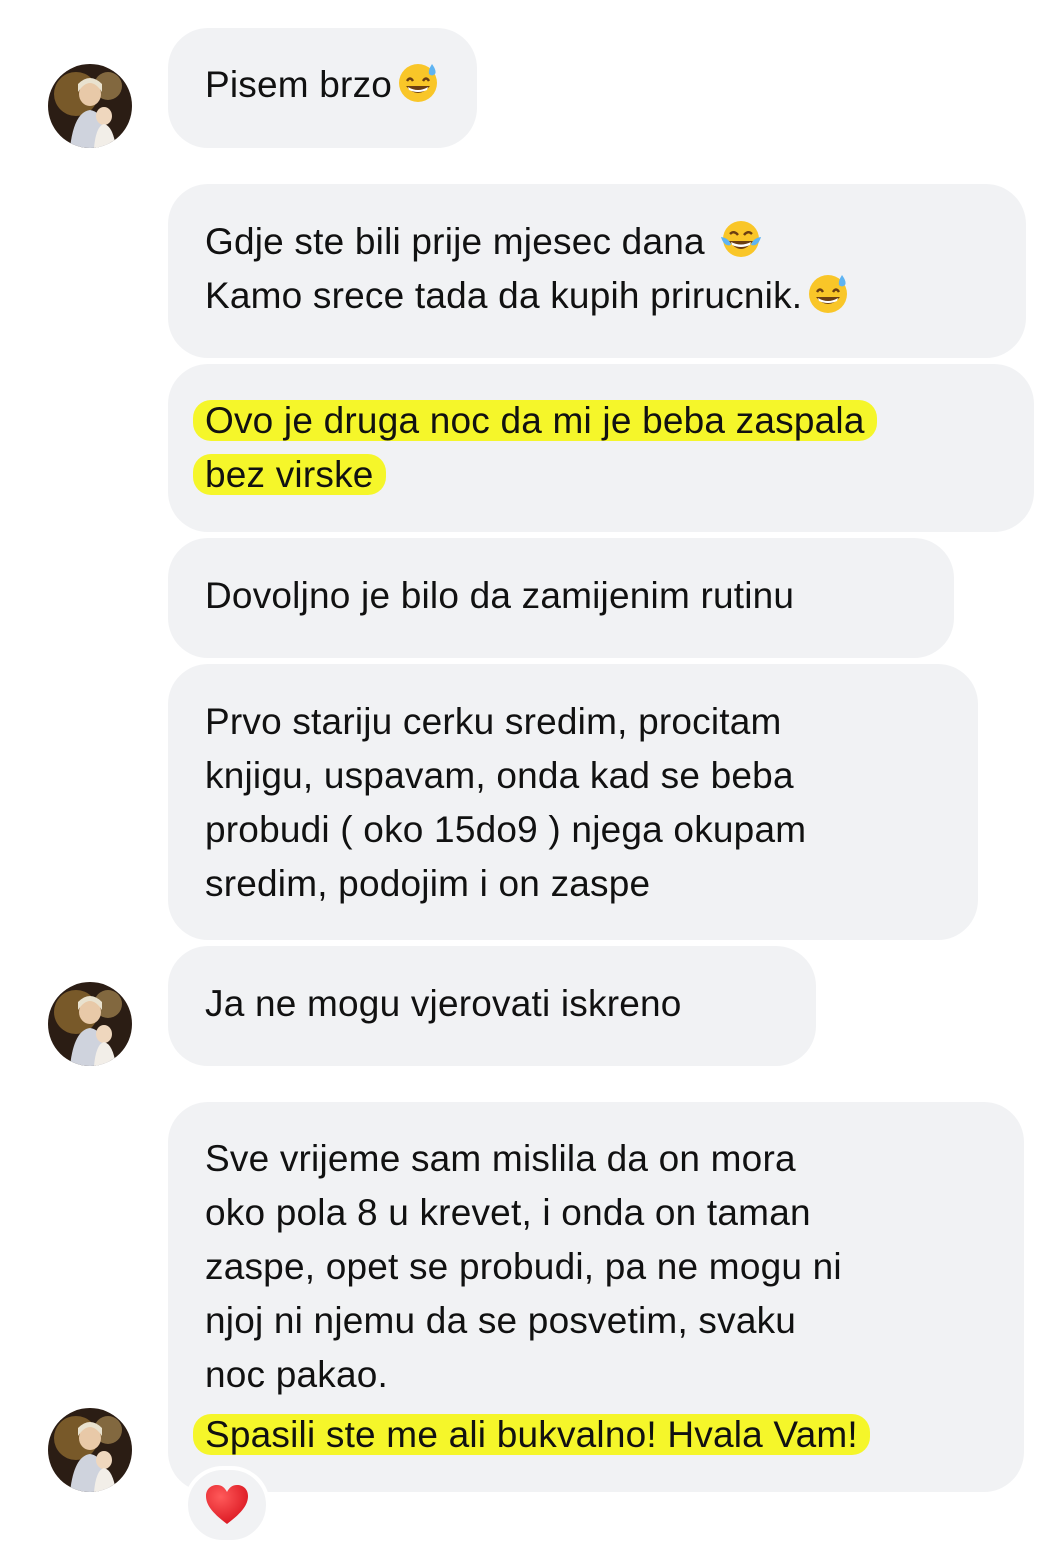 The image size is (1052, 1568). Describe the element at coordinates (506, 829) in the screenshot. I see `message-text: probudi ( oko 15do9 ) njega okupam` at that location.